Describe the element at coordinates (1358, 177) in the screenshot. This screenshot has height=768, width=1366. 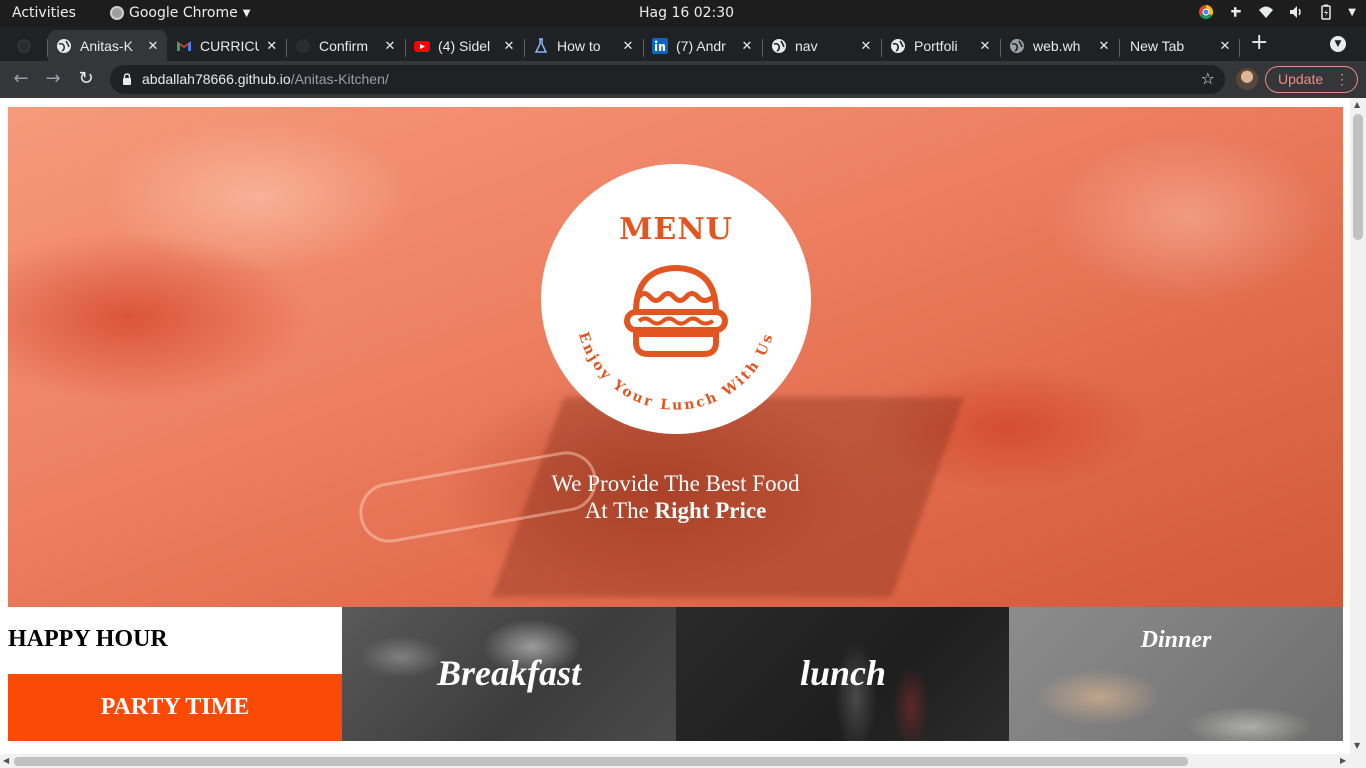
I see `vertical-scroll-thumb` at that location.